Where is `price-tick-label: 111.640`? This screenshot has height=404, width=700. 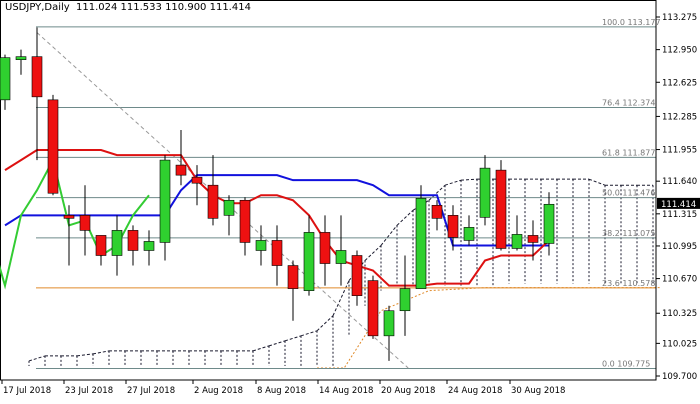 price-tick-label: 111.640 is located at coordinates (679, 182).